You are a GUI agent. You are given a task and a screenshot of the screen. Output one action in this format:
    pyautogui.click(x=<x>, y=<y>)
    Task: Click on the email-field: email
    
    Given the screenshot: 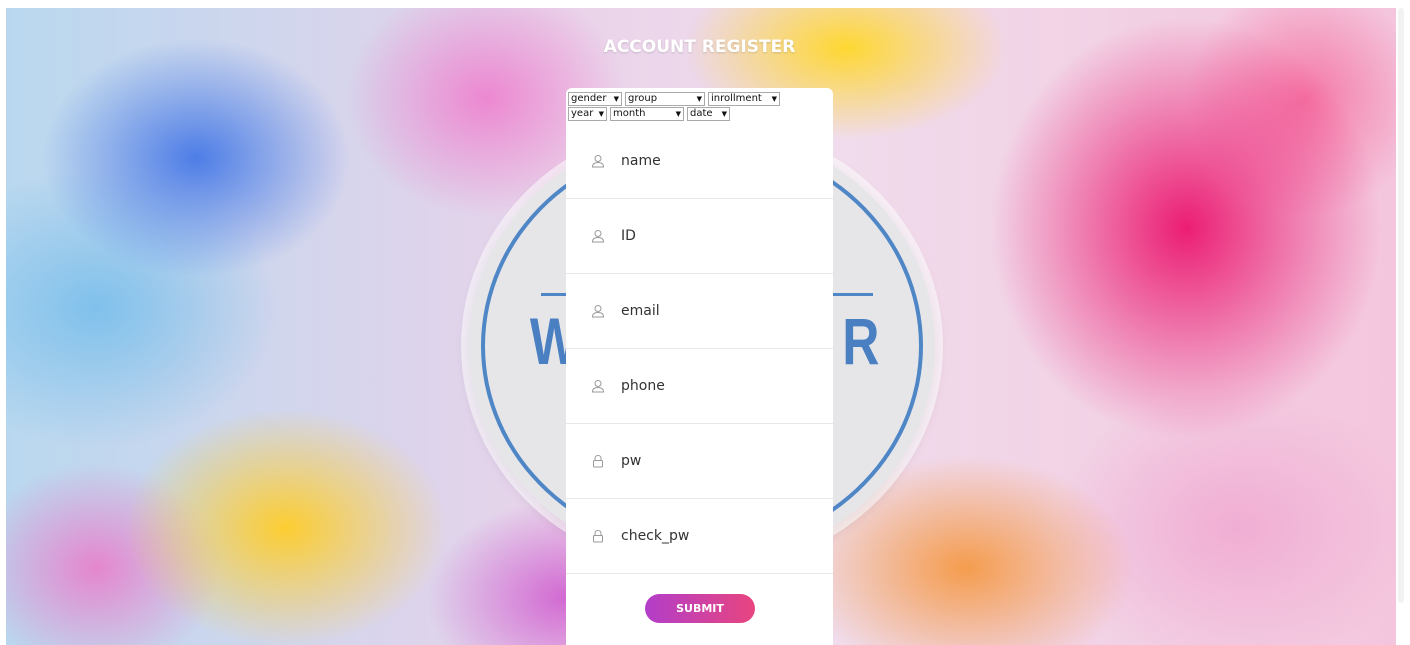 What is the action you would take?
    pyautogui.click(x=699, y=311)
    